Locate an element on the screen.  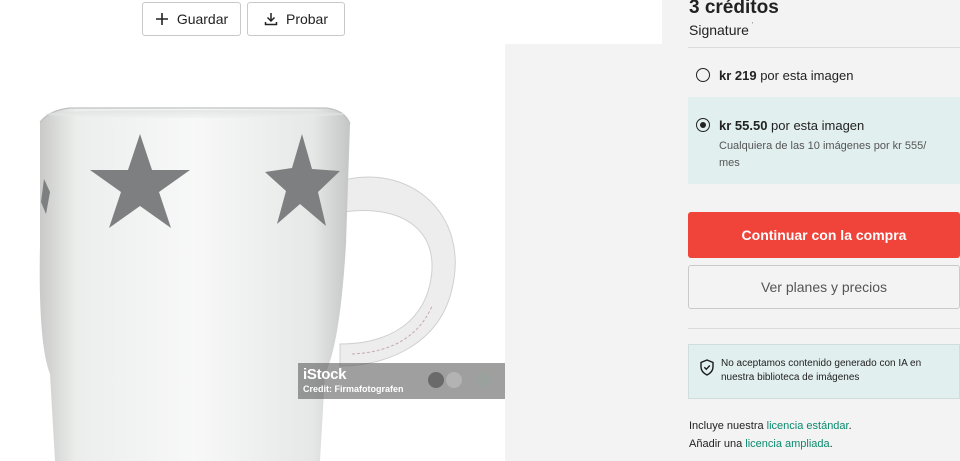
license-standard-line: Incluye nuestra licencia estándar. is located at coordinates (770, 426).